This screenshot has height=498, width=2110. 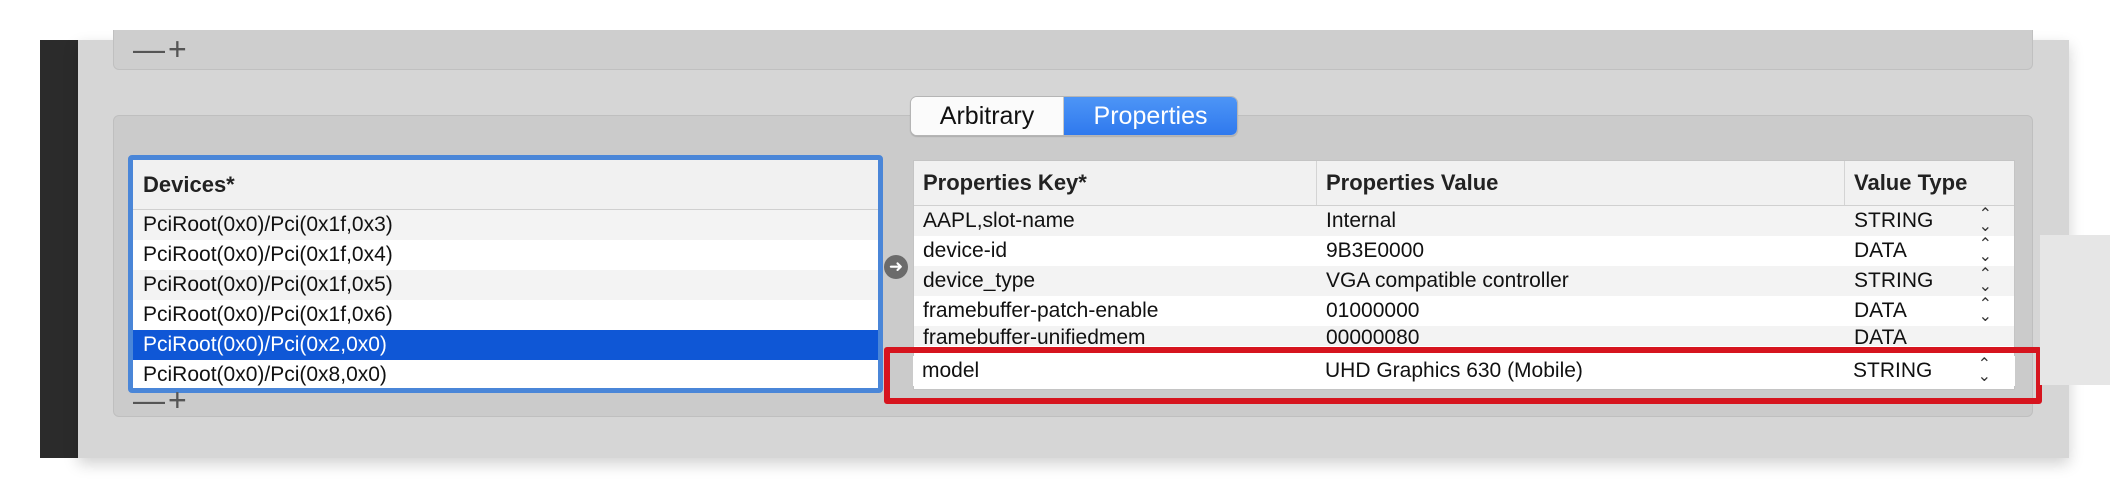 What do you see at coordinates (1463, 375) in the screenshot?
I see `highlight-annotation` at bounding box center [1463, 375].